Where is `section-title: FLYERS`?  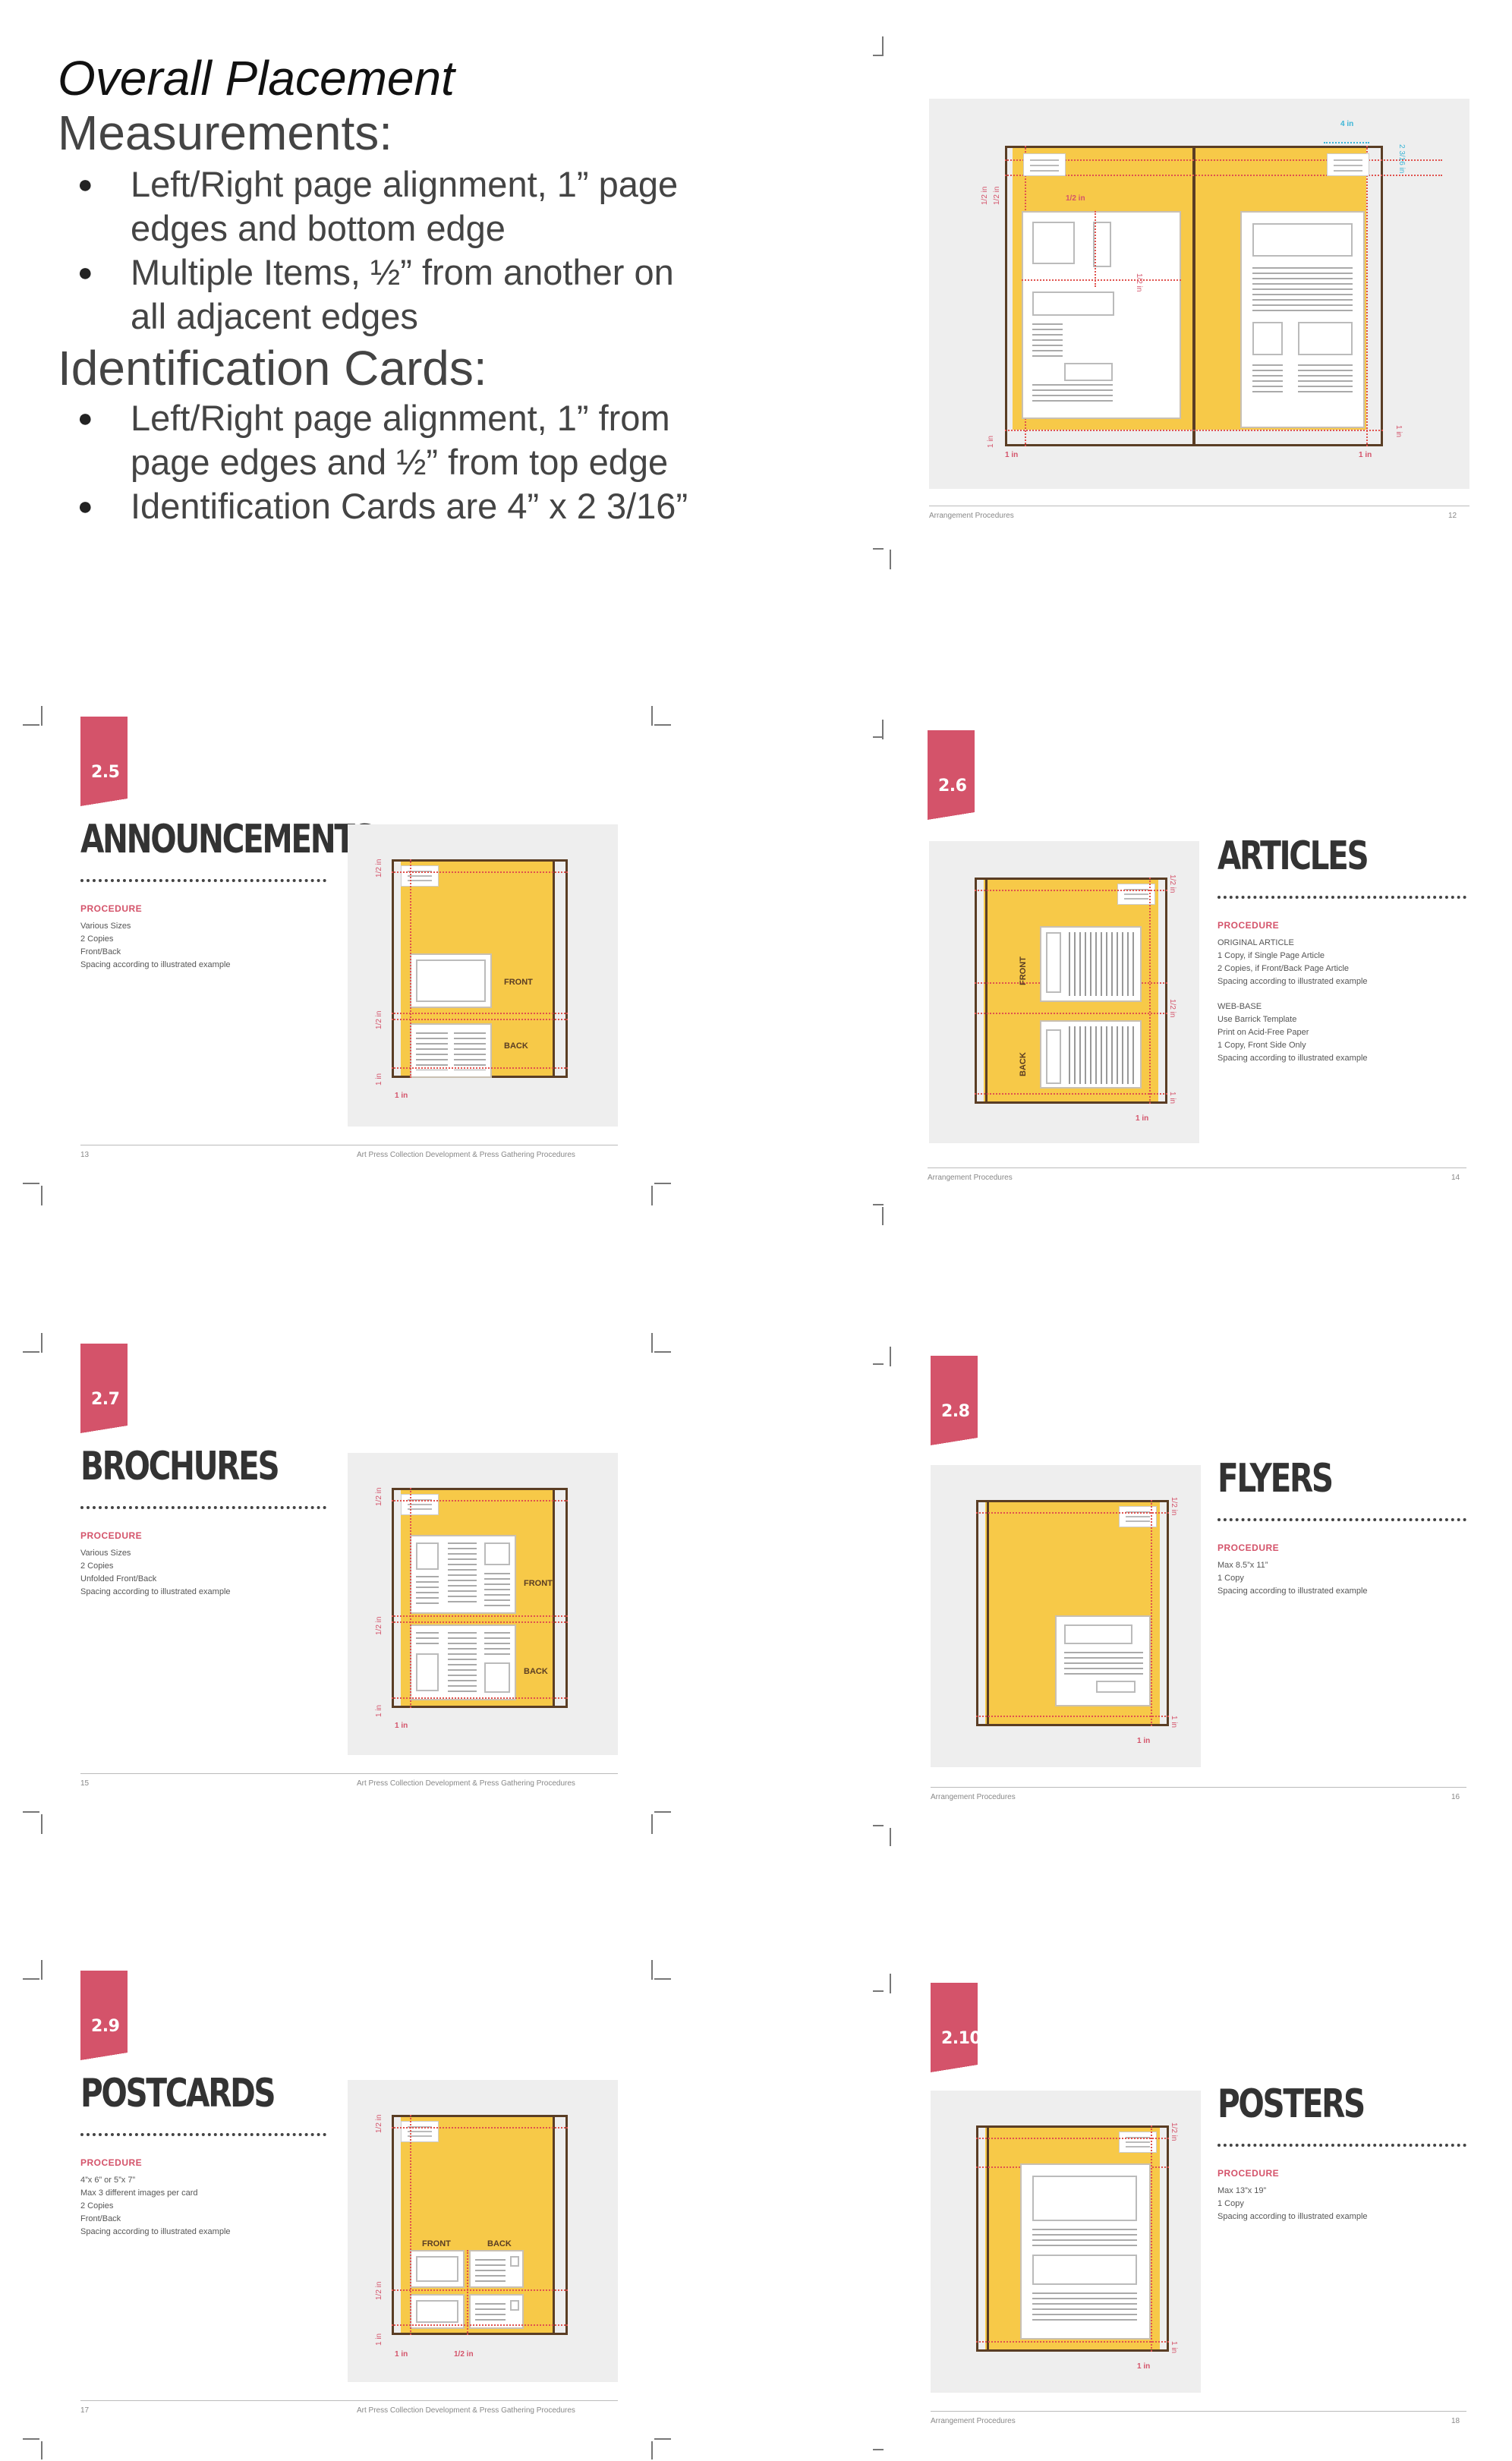 section-title: FLYERS is located at coordinates (1275, 1478).